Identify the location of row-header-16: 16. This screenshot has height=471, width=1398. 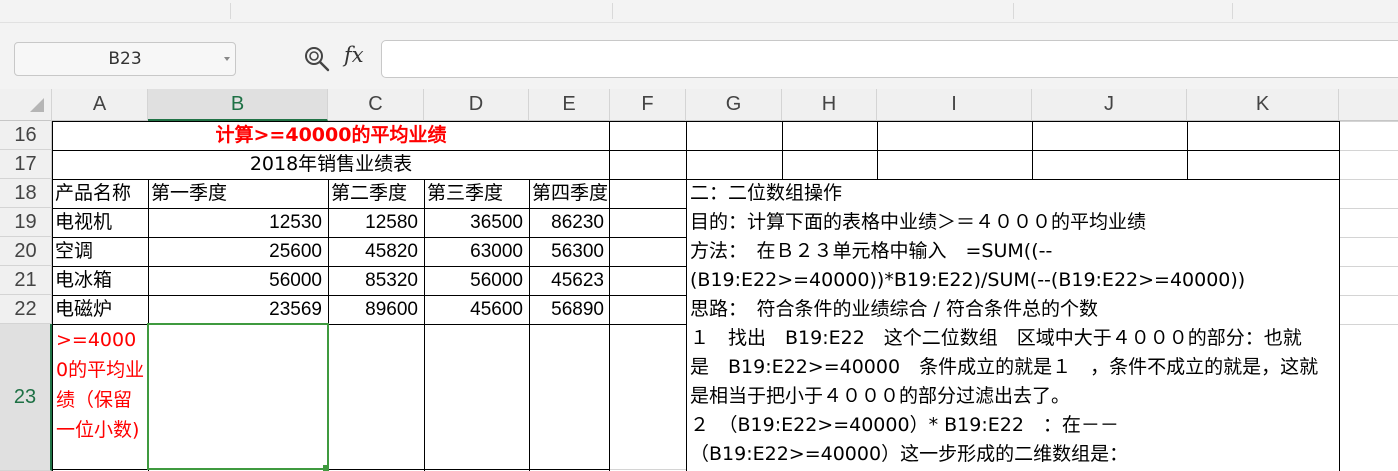
(26, 135).